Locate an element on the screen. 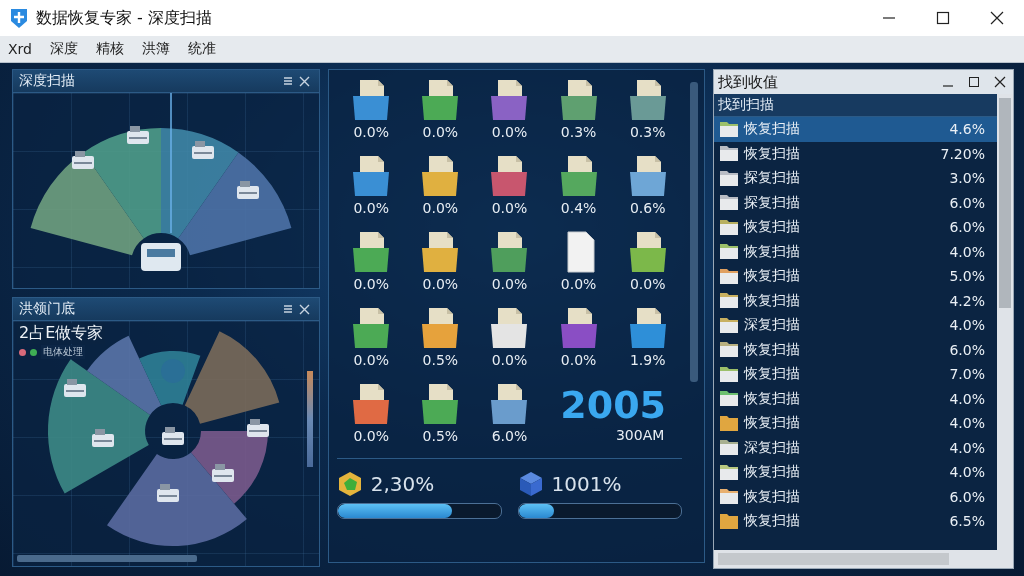 Image resolution: width=1024 pixels, height=576 pixels. scanner-icon is located at coordinates (161, 257).